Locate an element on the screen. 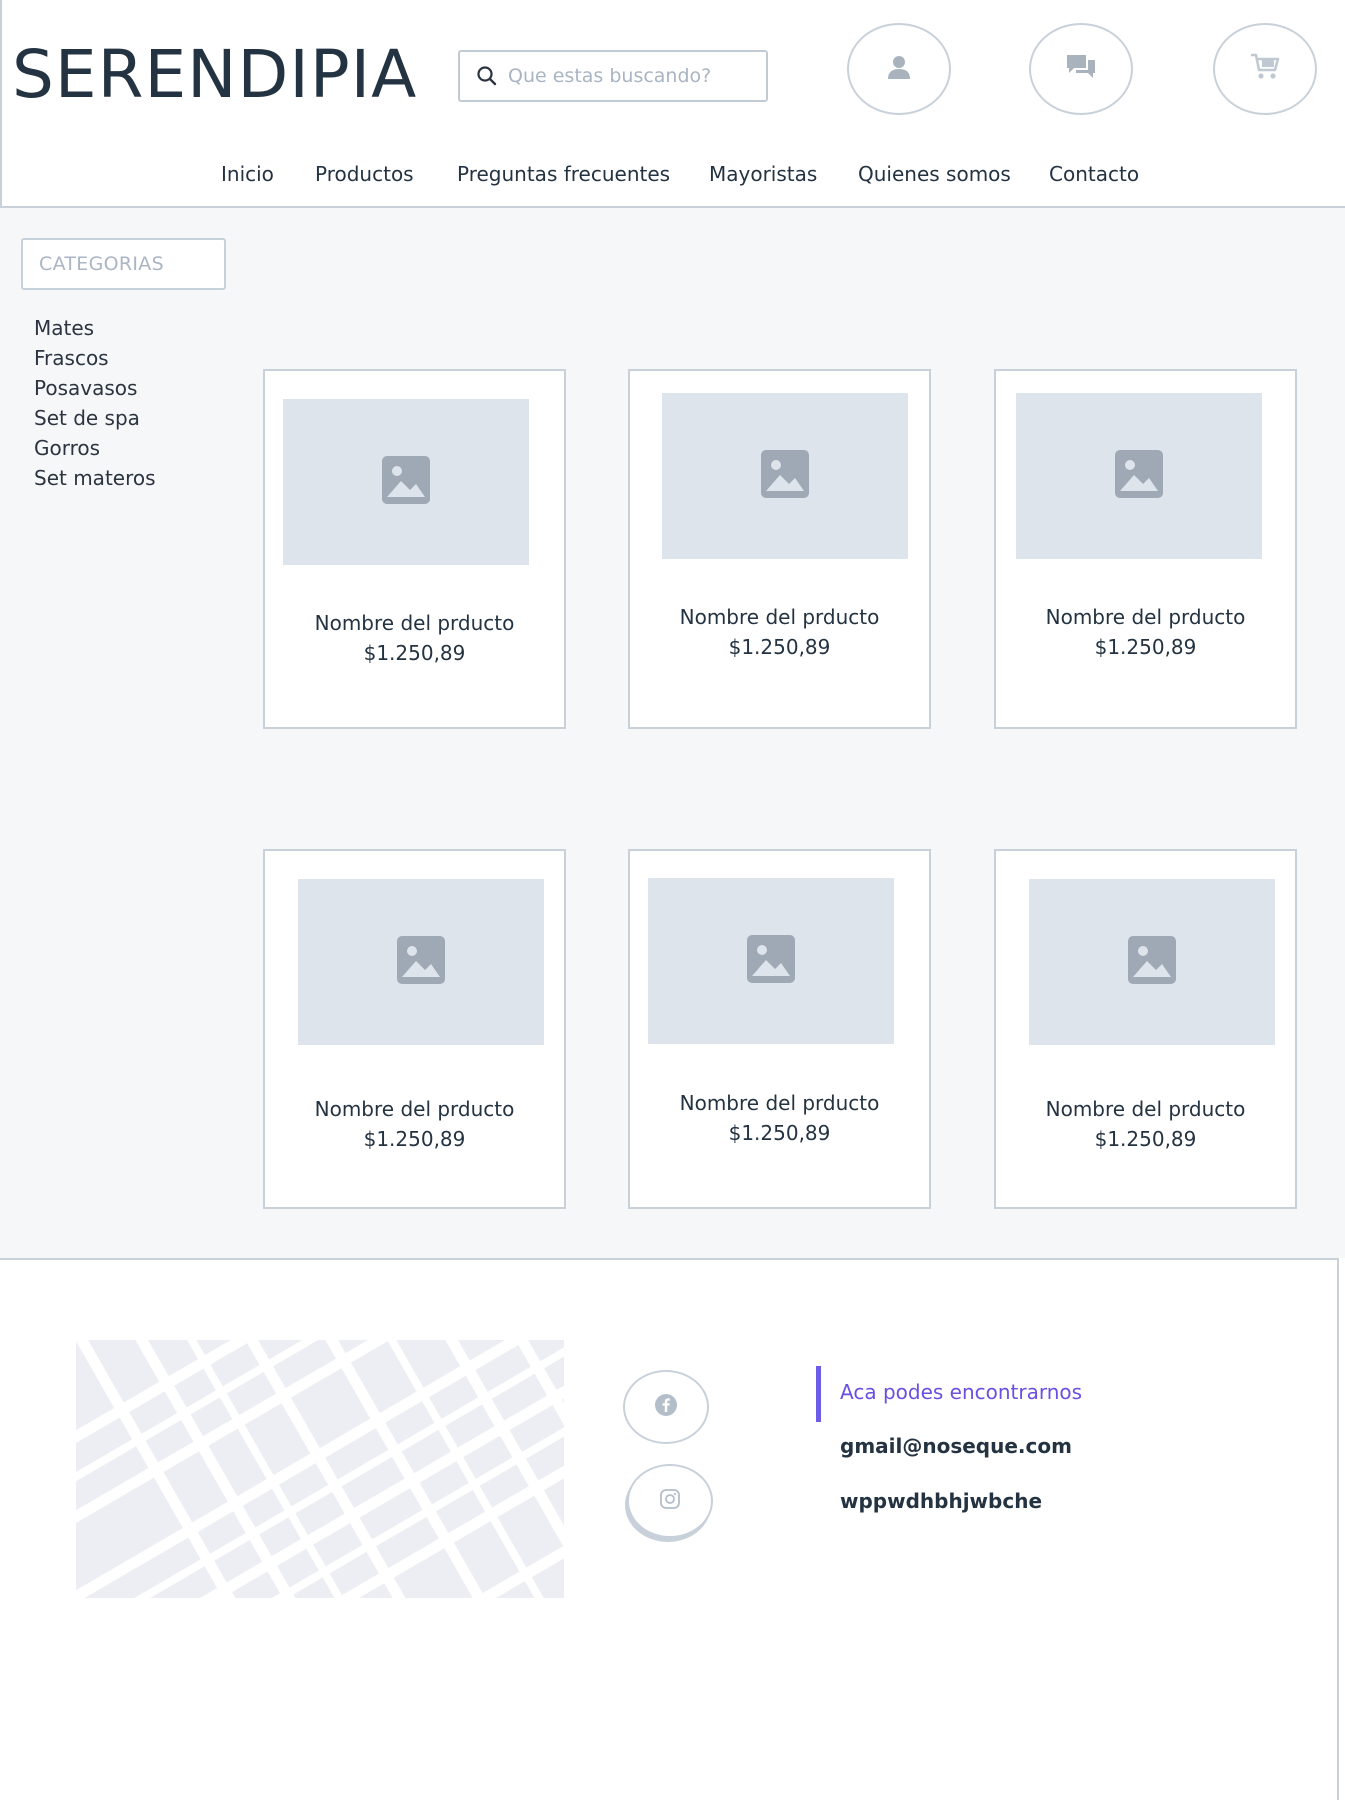 The height and width of the screenshot is (1800, 1345). category-item: Mates is located at coordinates (95, 328).